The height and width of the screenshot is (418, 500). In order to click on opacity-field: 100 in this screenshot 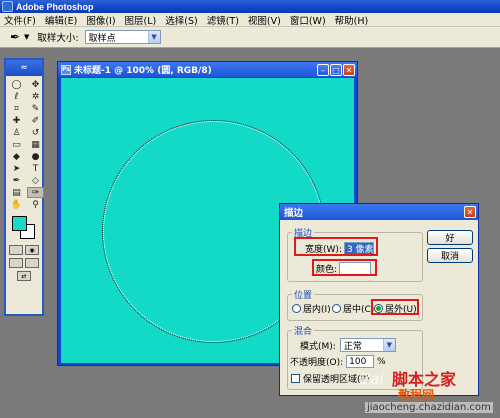, I will do `click(360, 361)`.